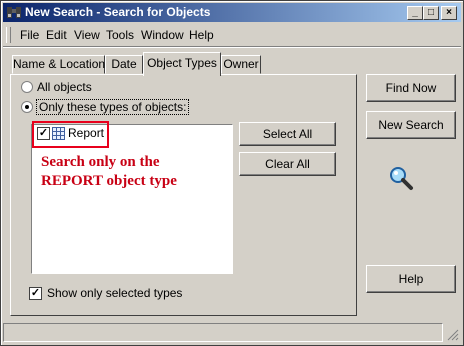 This screenshot has height=346, width=464. I want to click on magnifier-icon, so click(401, 178).